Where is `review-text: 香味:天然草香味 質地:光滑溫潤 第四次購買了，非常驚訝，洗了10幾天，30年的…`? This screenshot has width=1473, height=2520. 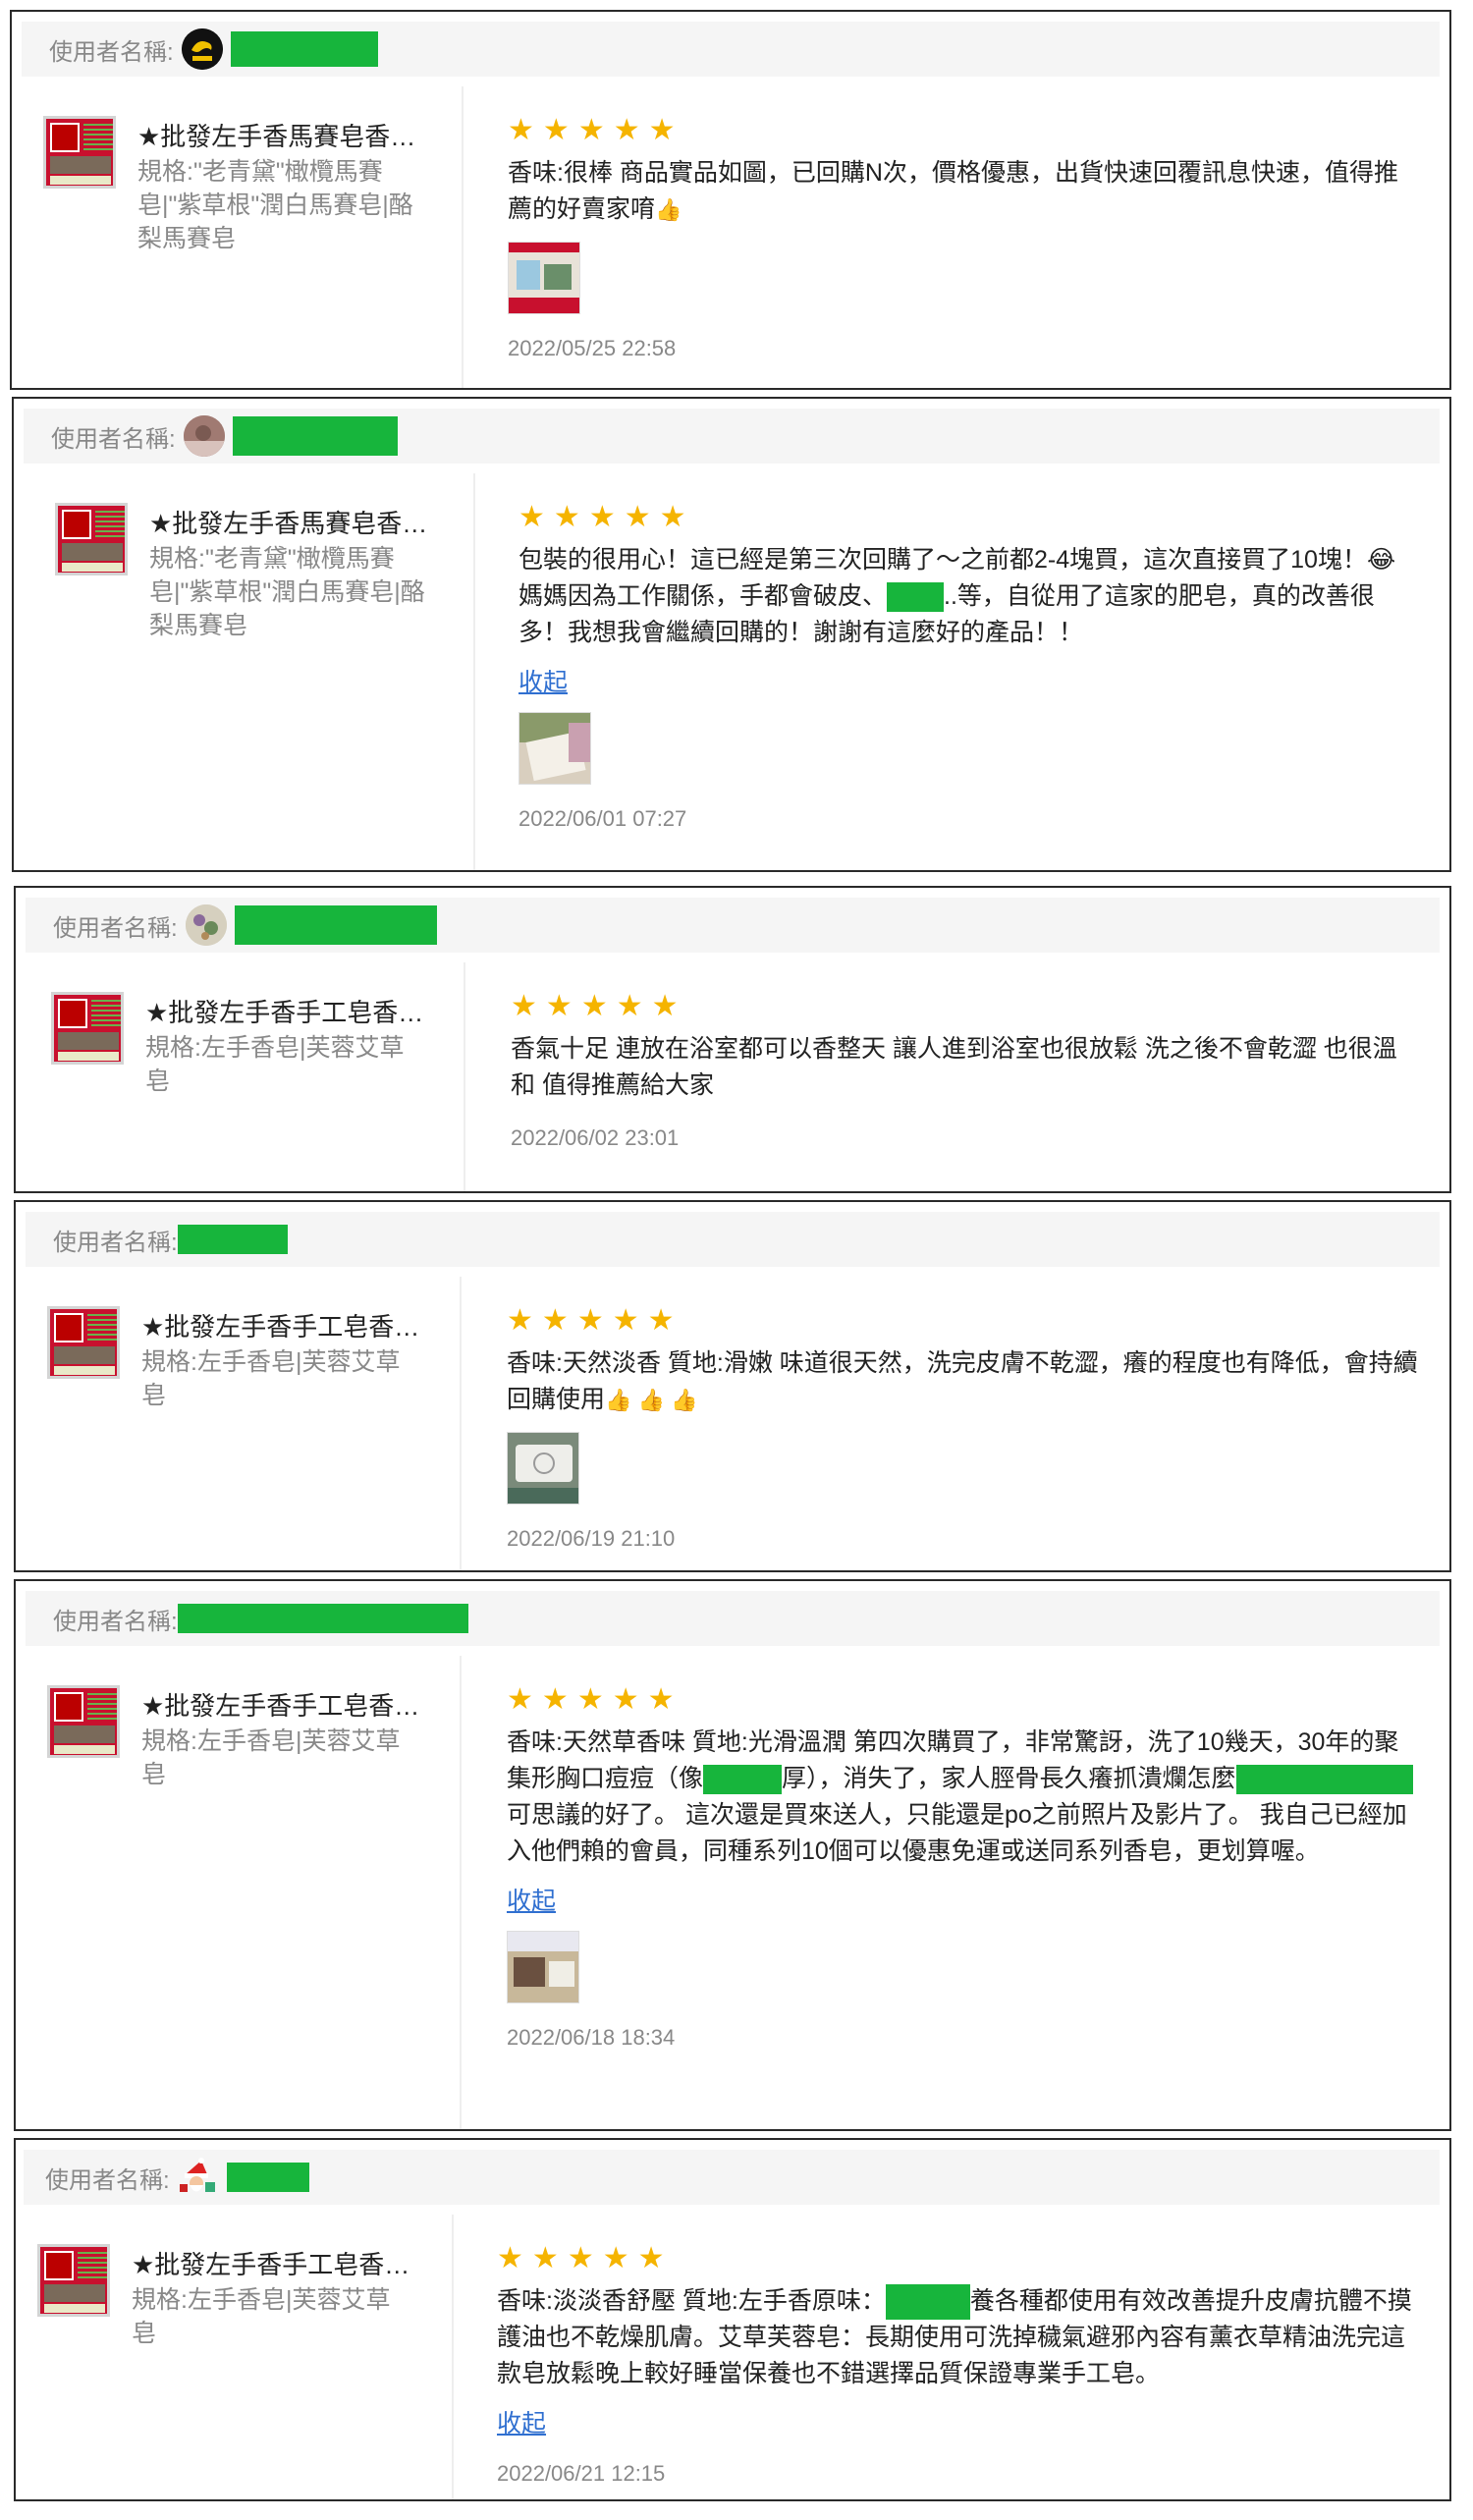 review-text: 香味:天然草香味 質地:光滑溫潤 第四次購買了，非常驚訝，洗了10幾天，30年的… is located at coordinates (963, 1797).